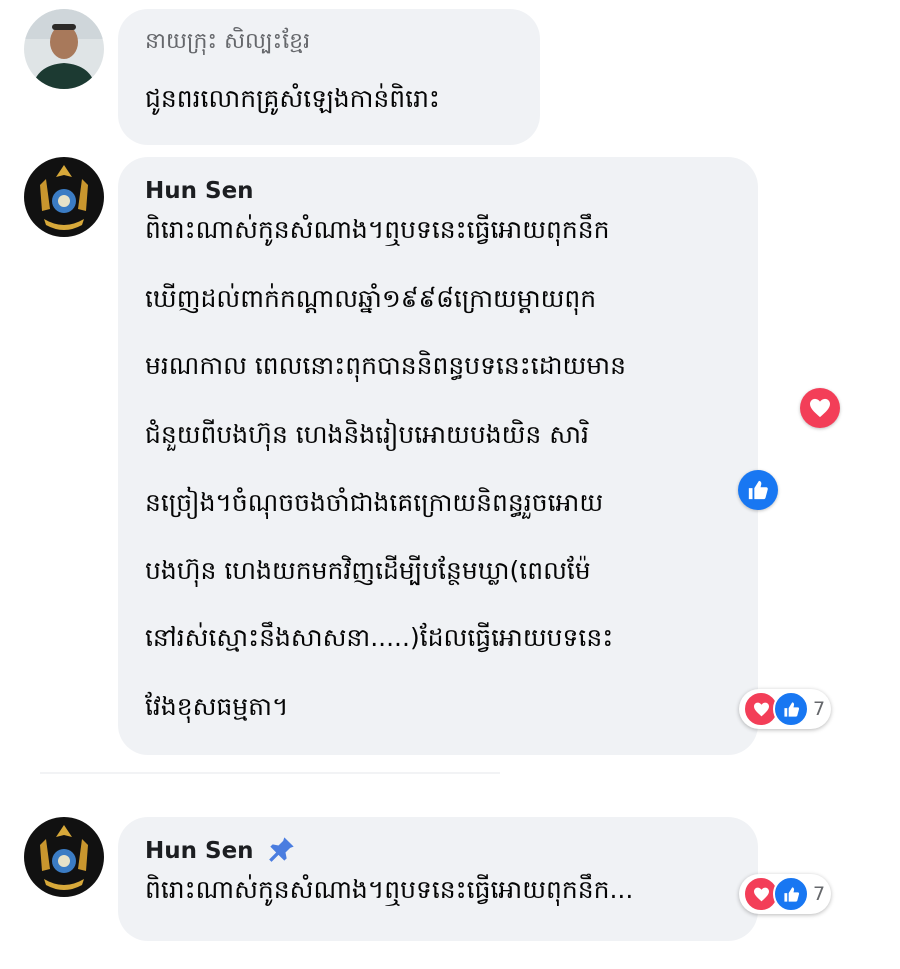 This screenshot has height=969, width=900. What do you see at coordinates (377, 229) in the screenshot?
I see `comment-line: ពិរោះណាស់កូនសំណាង។ឮបទនេះធ្វើអោយពុកនឹក` at bounding box center [377, 229].